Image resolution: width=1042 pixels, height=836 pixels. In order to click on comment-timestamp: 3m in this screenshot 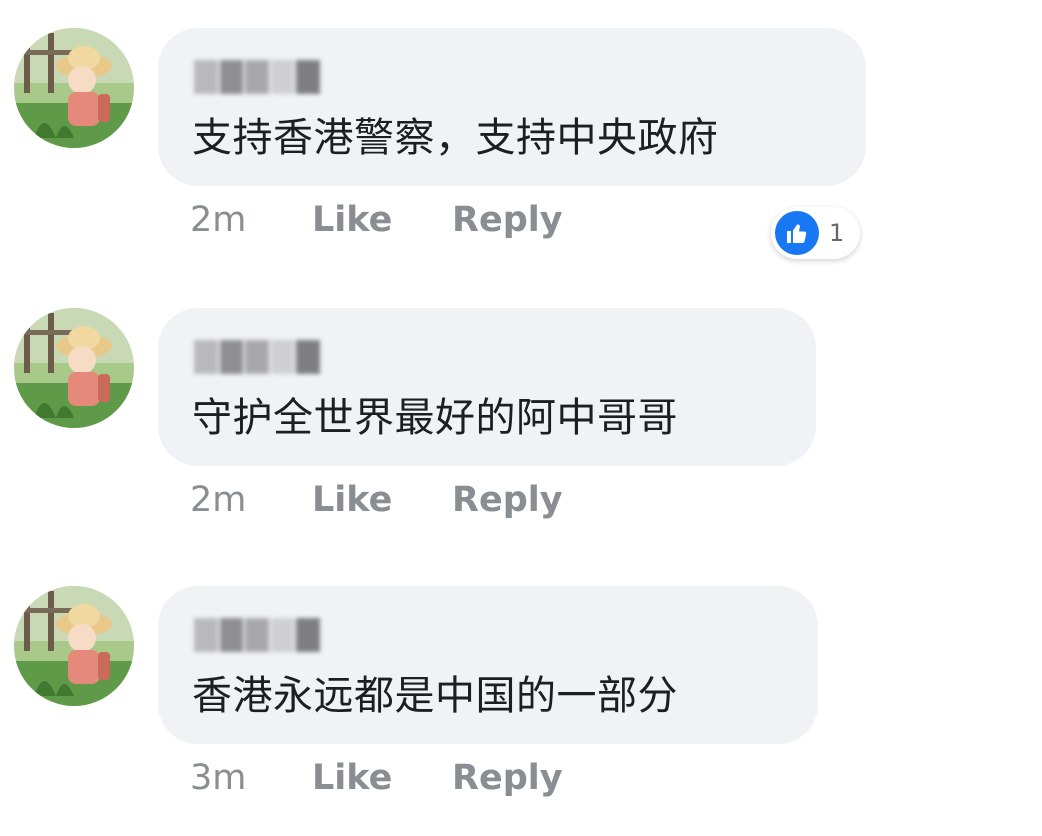, I will do `click(218, 778)`.